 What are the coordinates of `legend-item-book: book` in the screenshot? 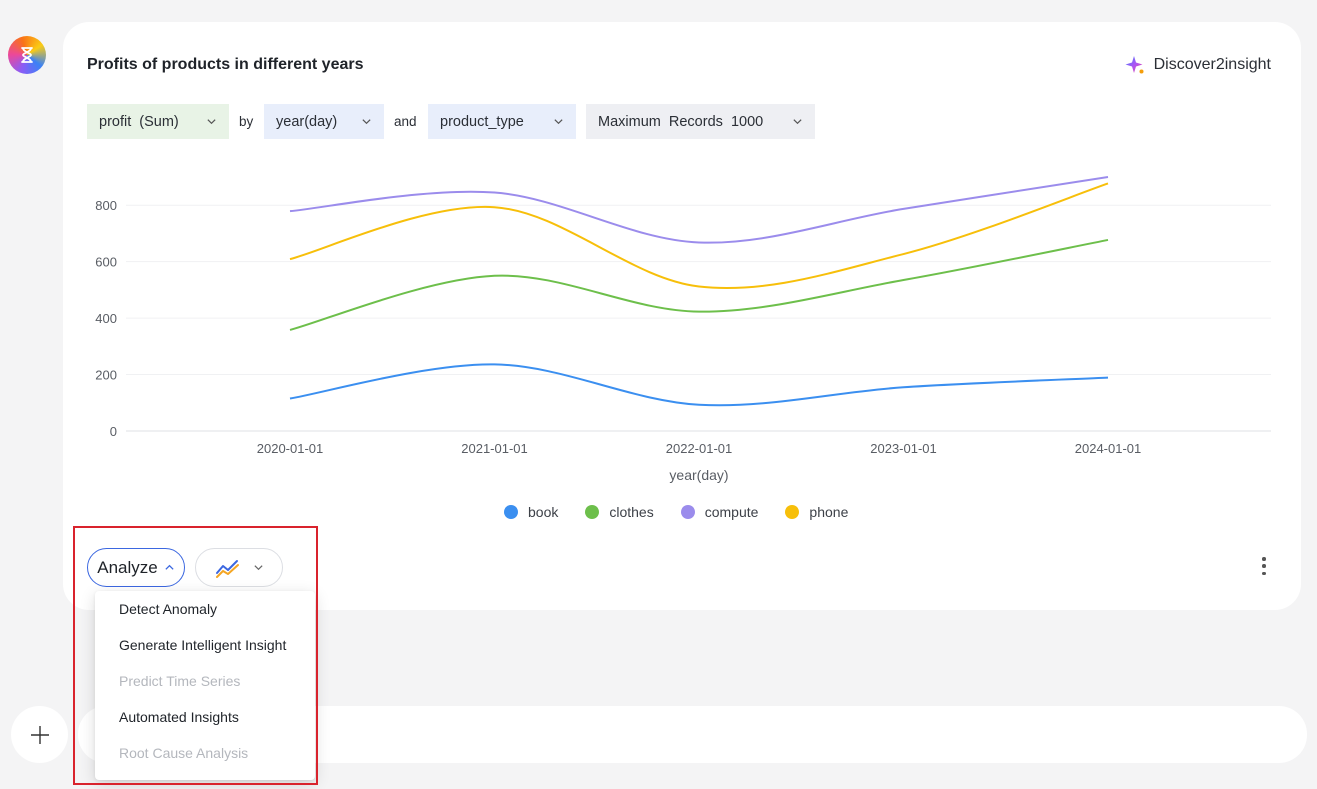 It's located at (531, 512).